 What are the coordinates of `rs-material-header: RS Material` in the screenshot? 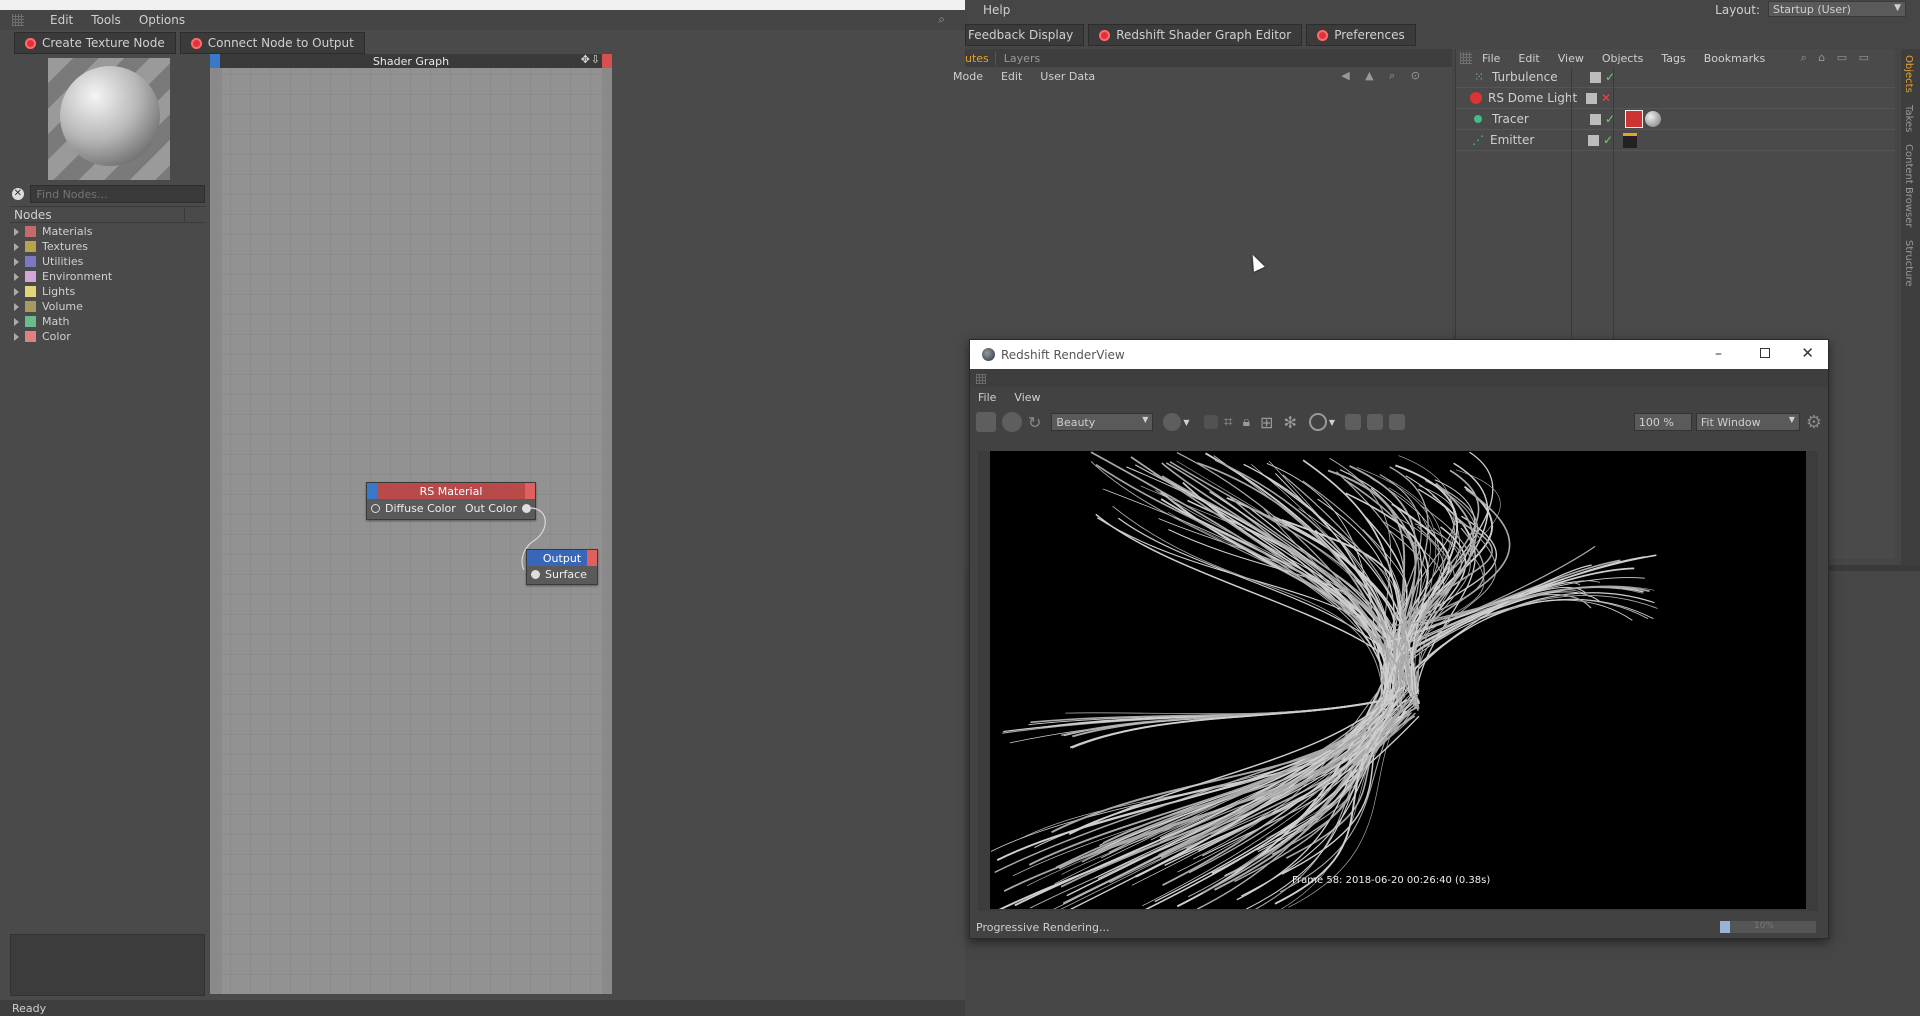 It's located at (451, 491).